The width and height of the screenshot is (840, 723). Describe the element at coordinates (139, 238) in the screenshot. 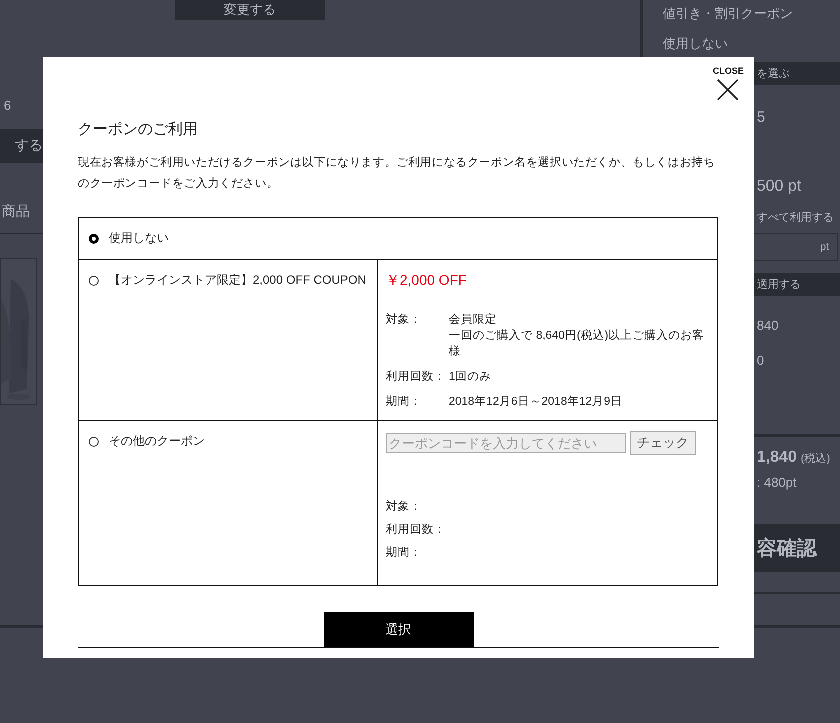

I see `option-label: 使用しない` at that location.